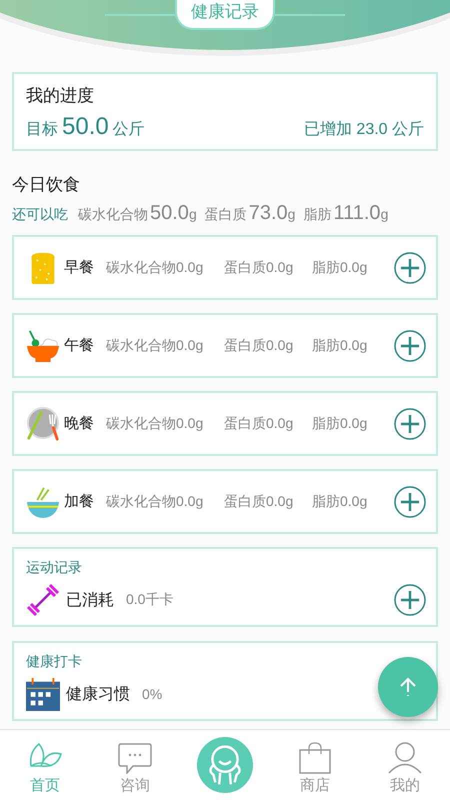 The width and height of the screenshot is (450, 800). What do you see at coordinates (43, 423) in the screenshot?
I see `plate-cutlery-icon` at bounding box center [43, 423].